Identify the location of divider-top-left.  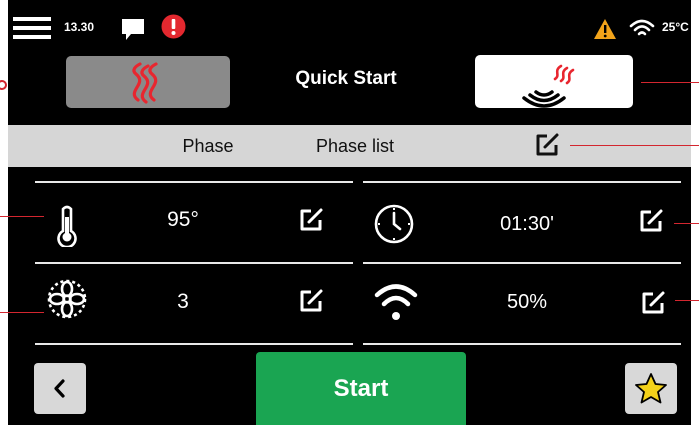
(194, 182).